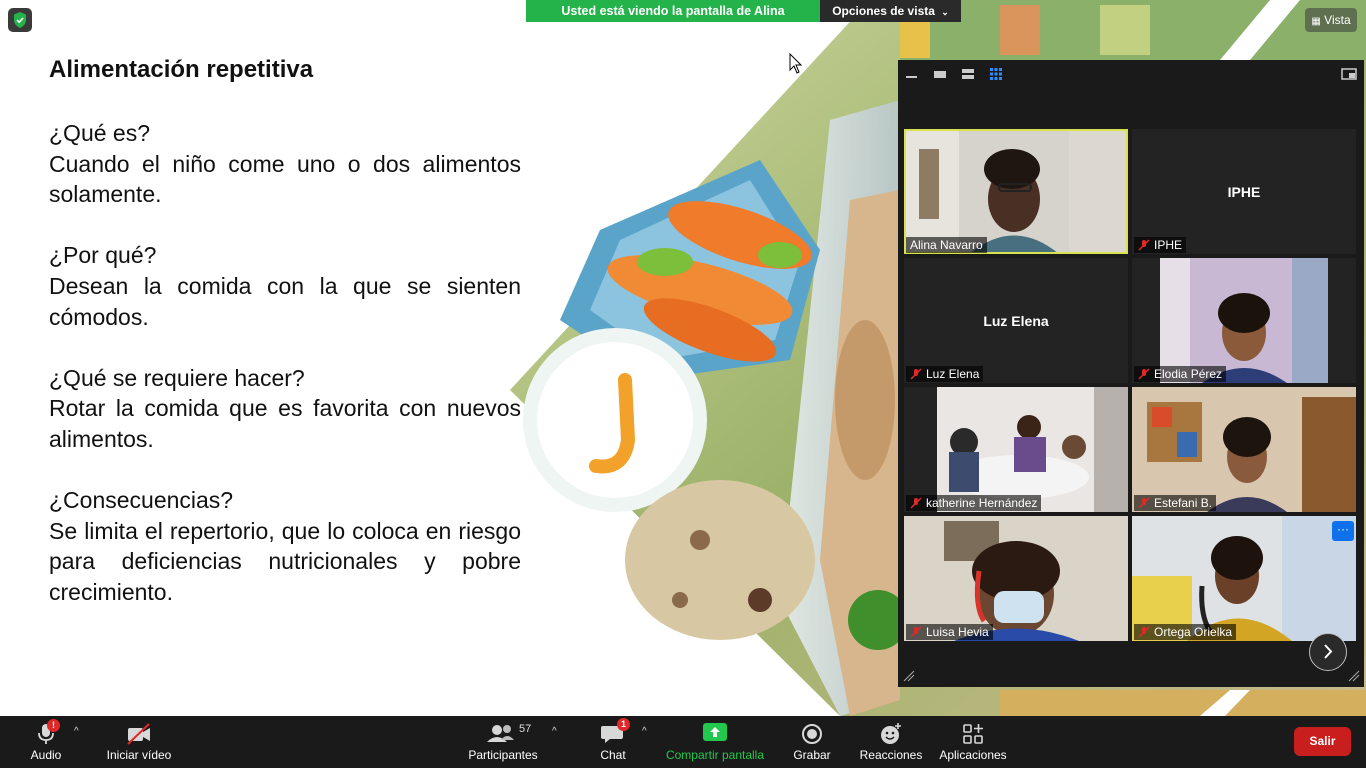  Describe the element at coordinates (46, 755) in the screenshot. I see `audio-label: Audio` at that location.